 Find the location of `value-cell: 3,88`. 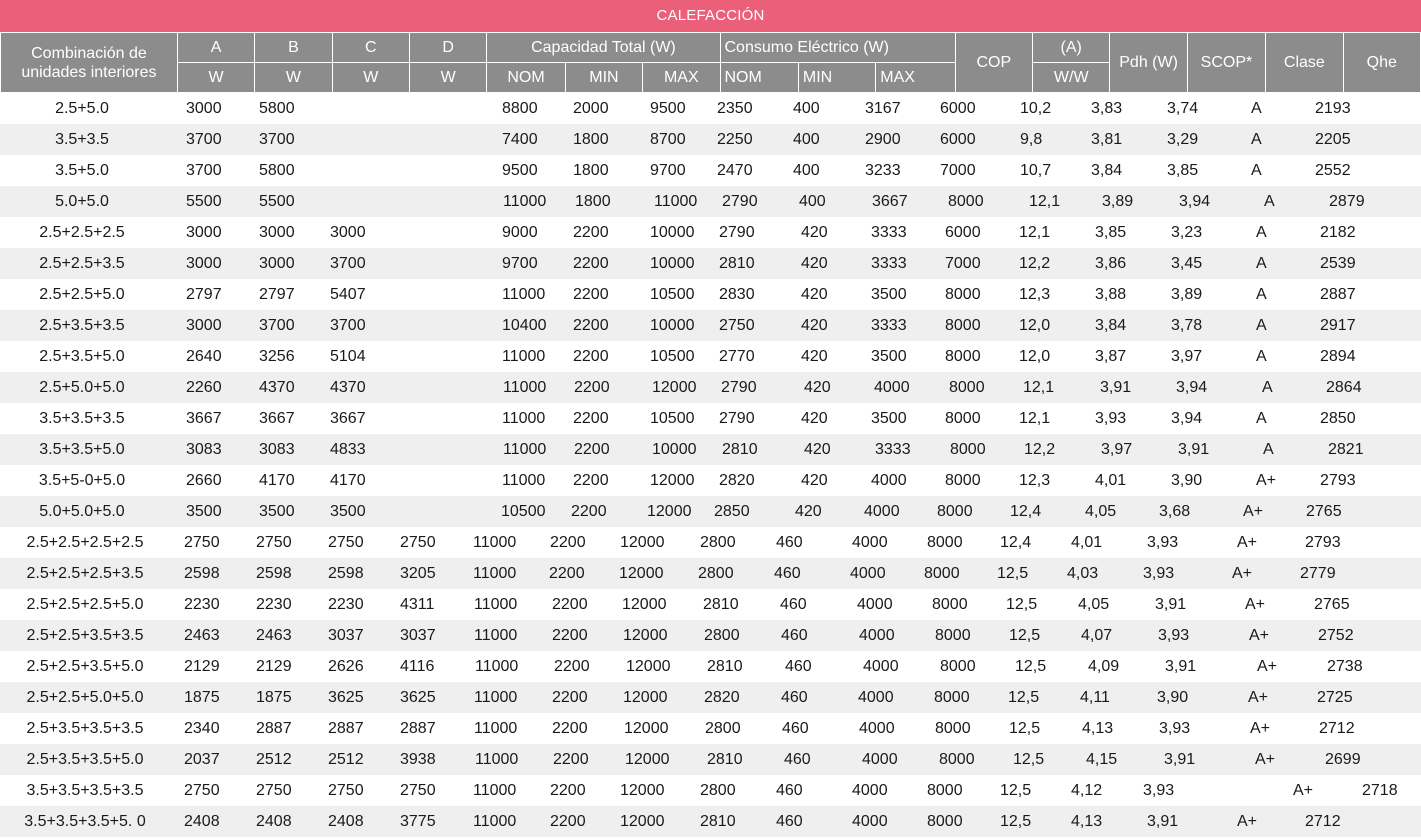

value-cell: 3,88 is located at coordinates (1111, 294).